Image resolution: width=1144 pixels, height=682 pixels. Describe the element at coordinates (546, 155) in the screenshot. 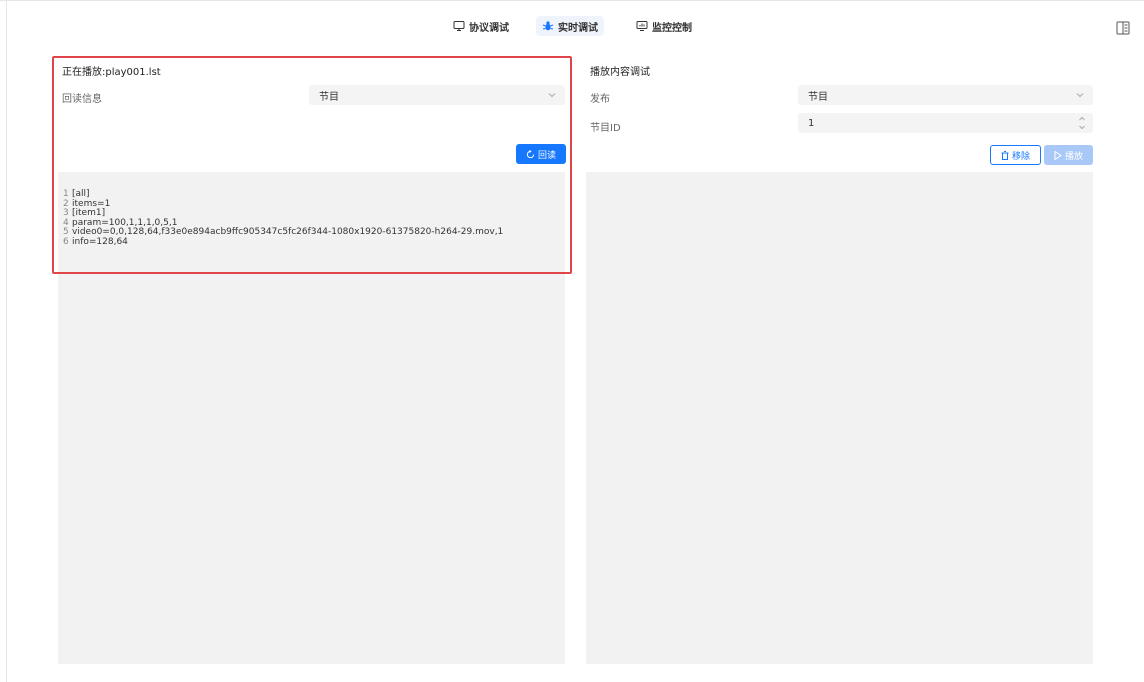

I see `readback-button-label: 回读` at that location.